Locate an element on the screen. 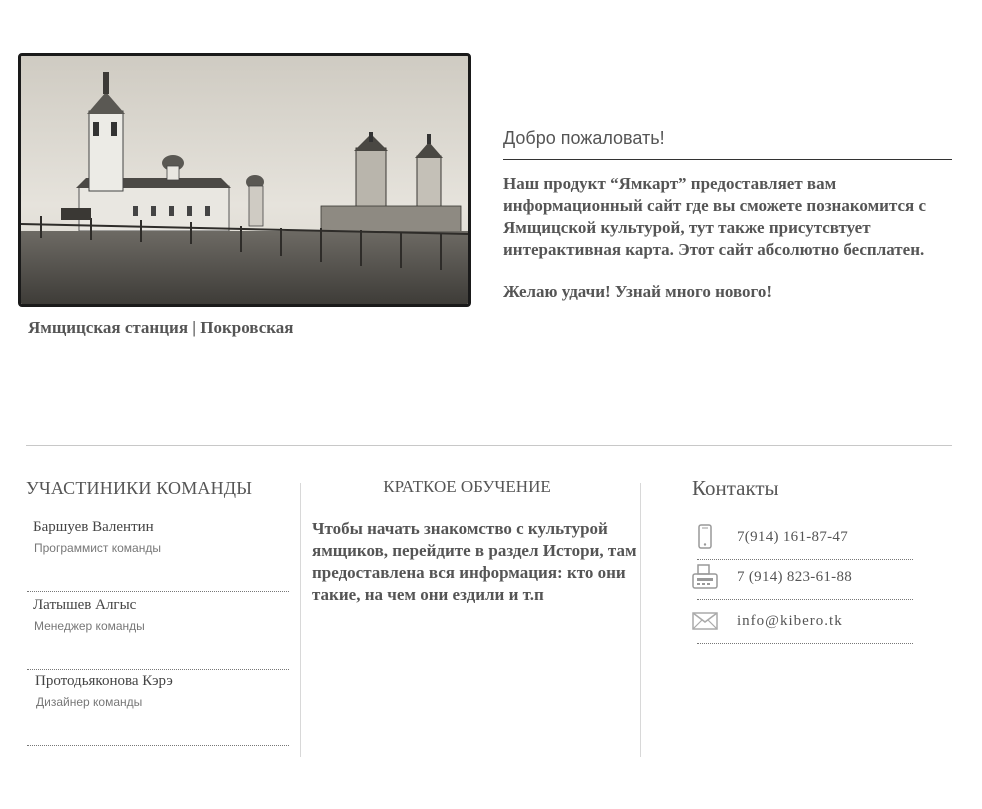  member-name: Протодьяконова Кэрэ is located at coordinates (104, 681).